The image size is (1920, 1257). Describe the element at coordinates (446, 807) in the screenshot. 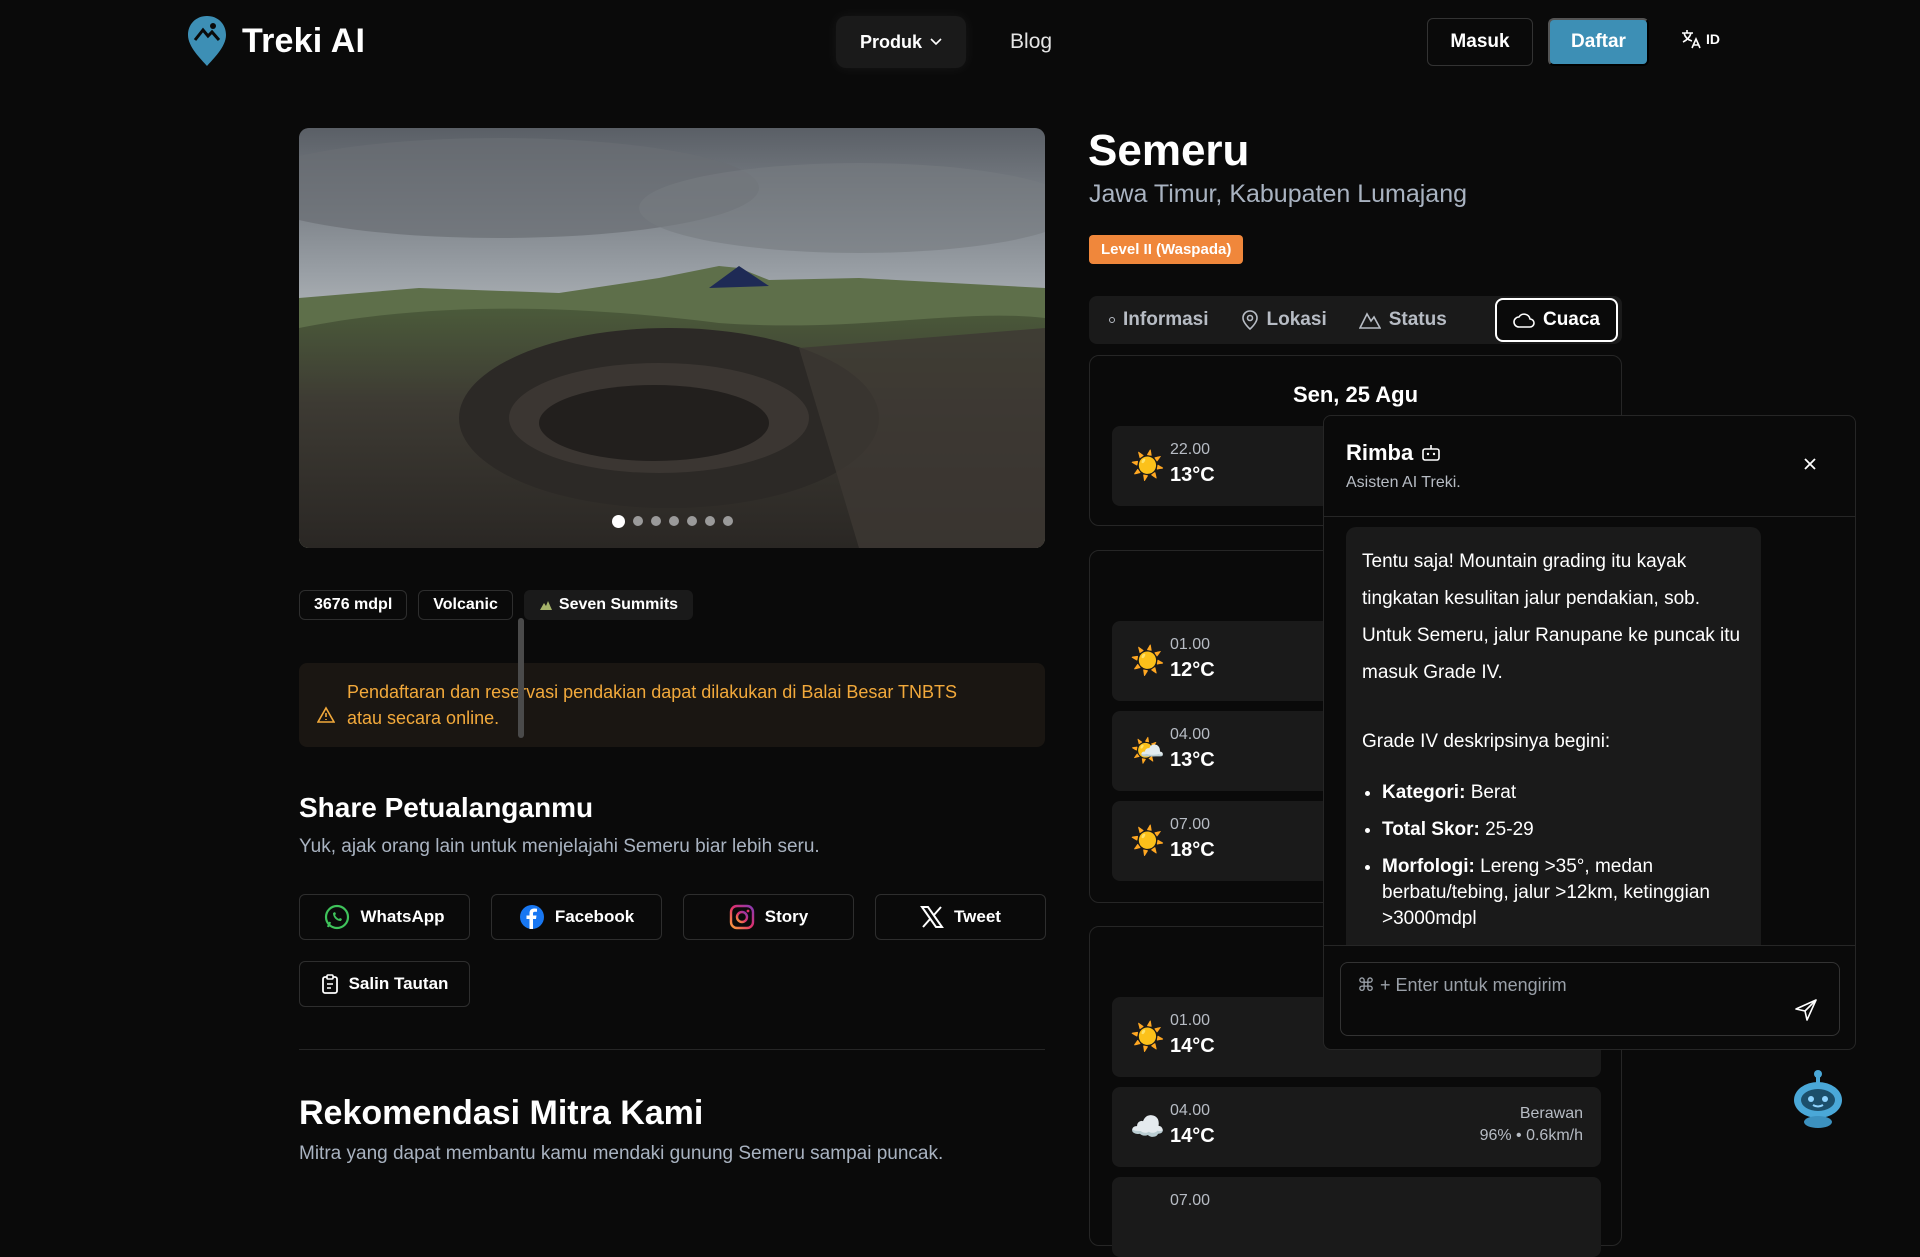

I see `share-title: Share Petualanganmu` at that location.